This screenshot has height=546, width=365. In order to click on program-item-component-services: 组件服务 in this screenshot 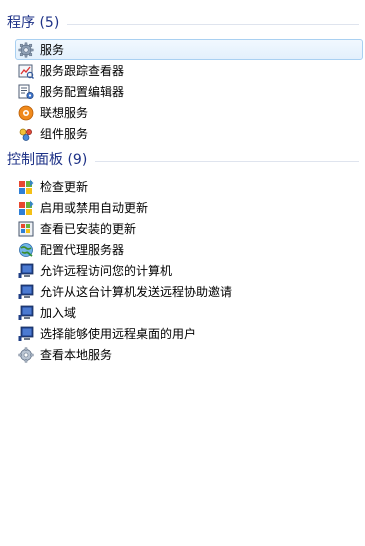, I will do `click(189, 133)`.